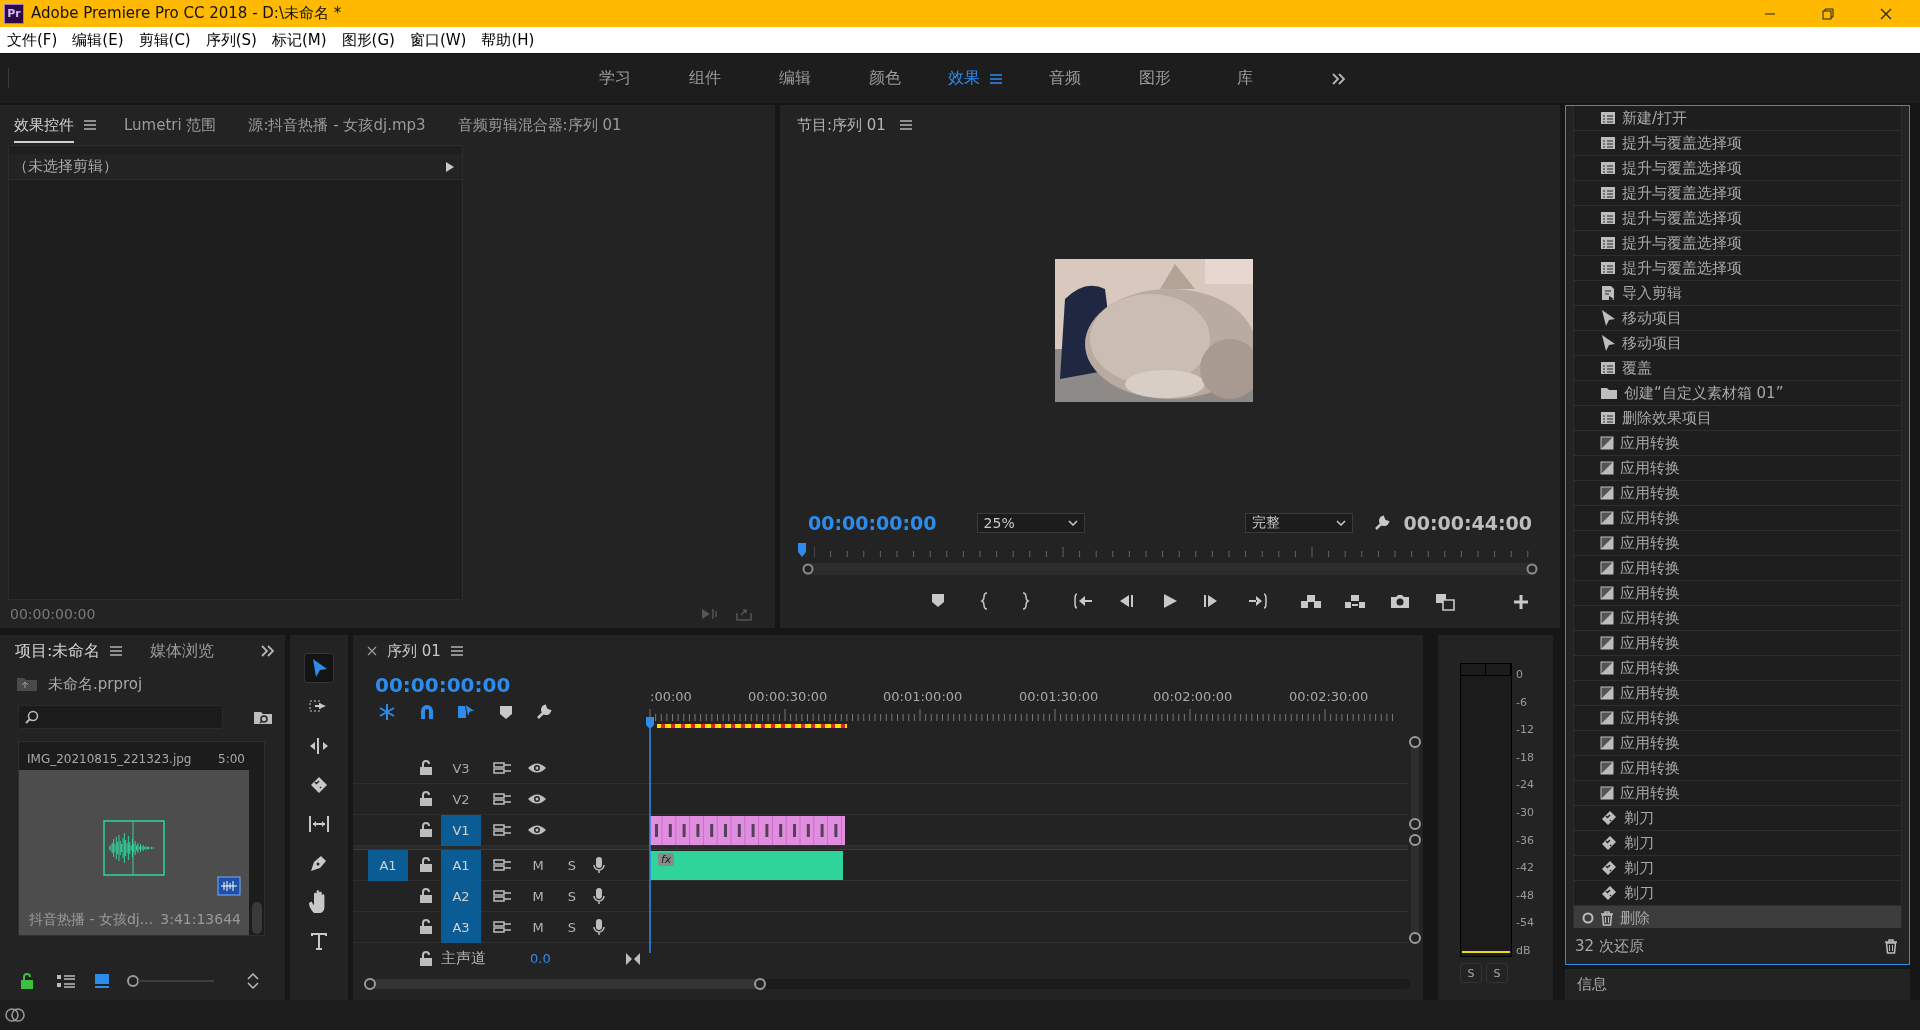 Image resolution: width=1920 pixels, height=1030 pixels. What do you see at coordinates (171, 981) in the screenshot?
I see `zoom-slider-drawing` at bounding box center [171, 981].